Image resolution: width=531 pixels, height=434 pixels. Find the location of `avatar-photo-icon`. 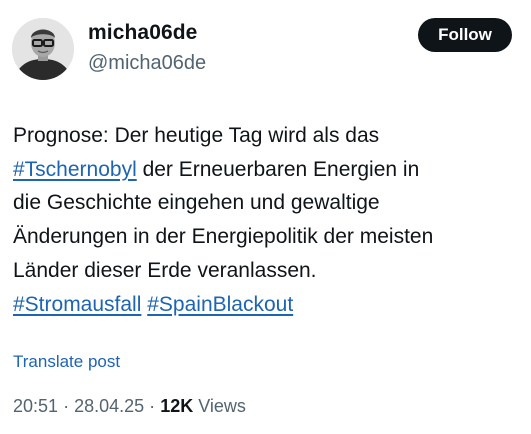

avatar-photo-icon is located at coordinates (43, 49).